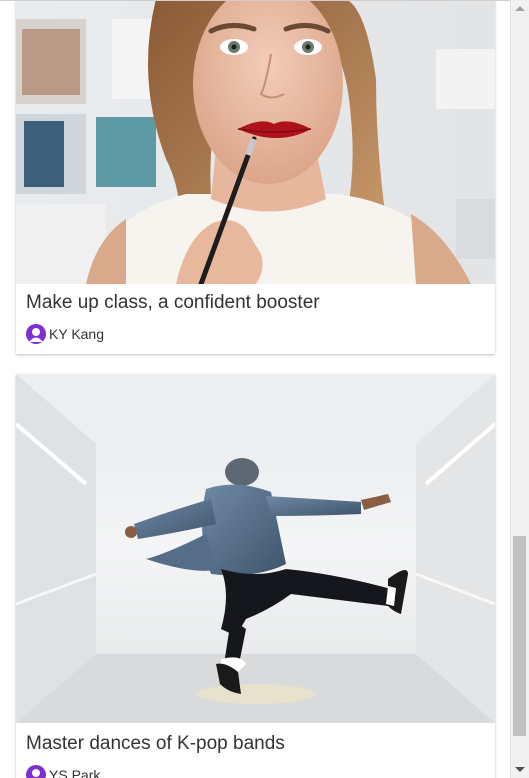 This screenshot has height=778, width=529. I want to click on author-name: KY Kang, so click(77, 334).